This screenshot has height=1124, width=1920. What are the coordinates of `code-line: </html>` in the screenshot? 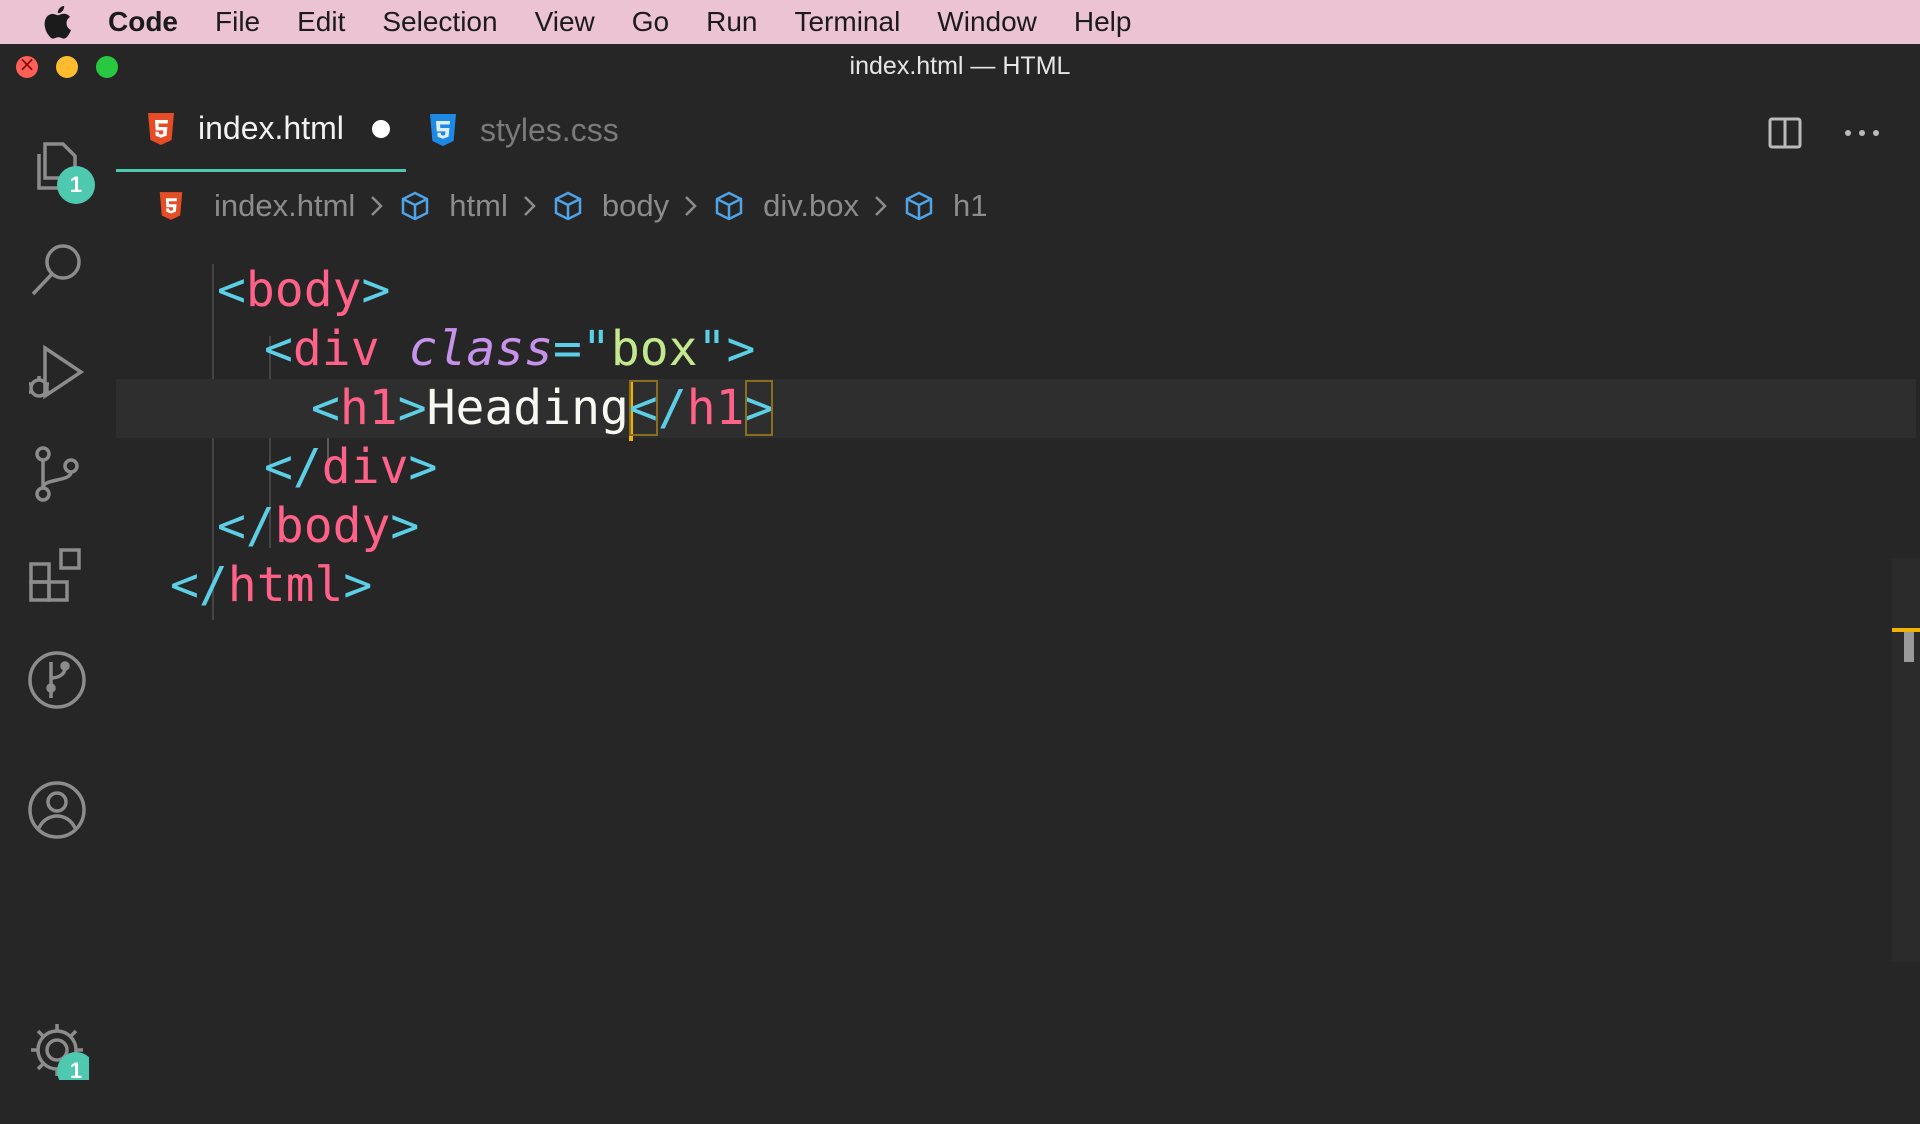 It's located at (1016, 585).